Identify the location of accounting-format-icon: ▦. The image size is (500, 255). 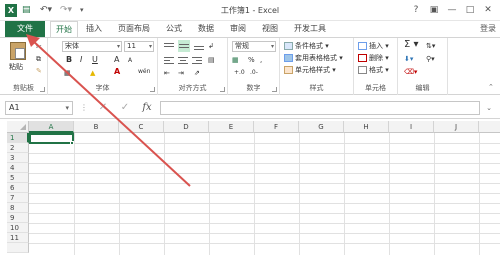
(235, 60).